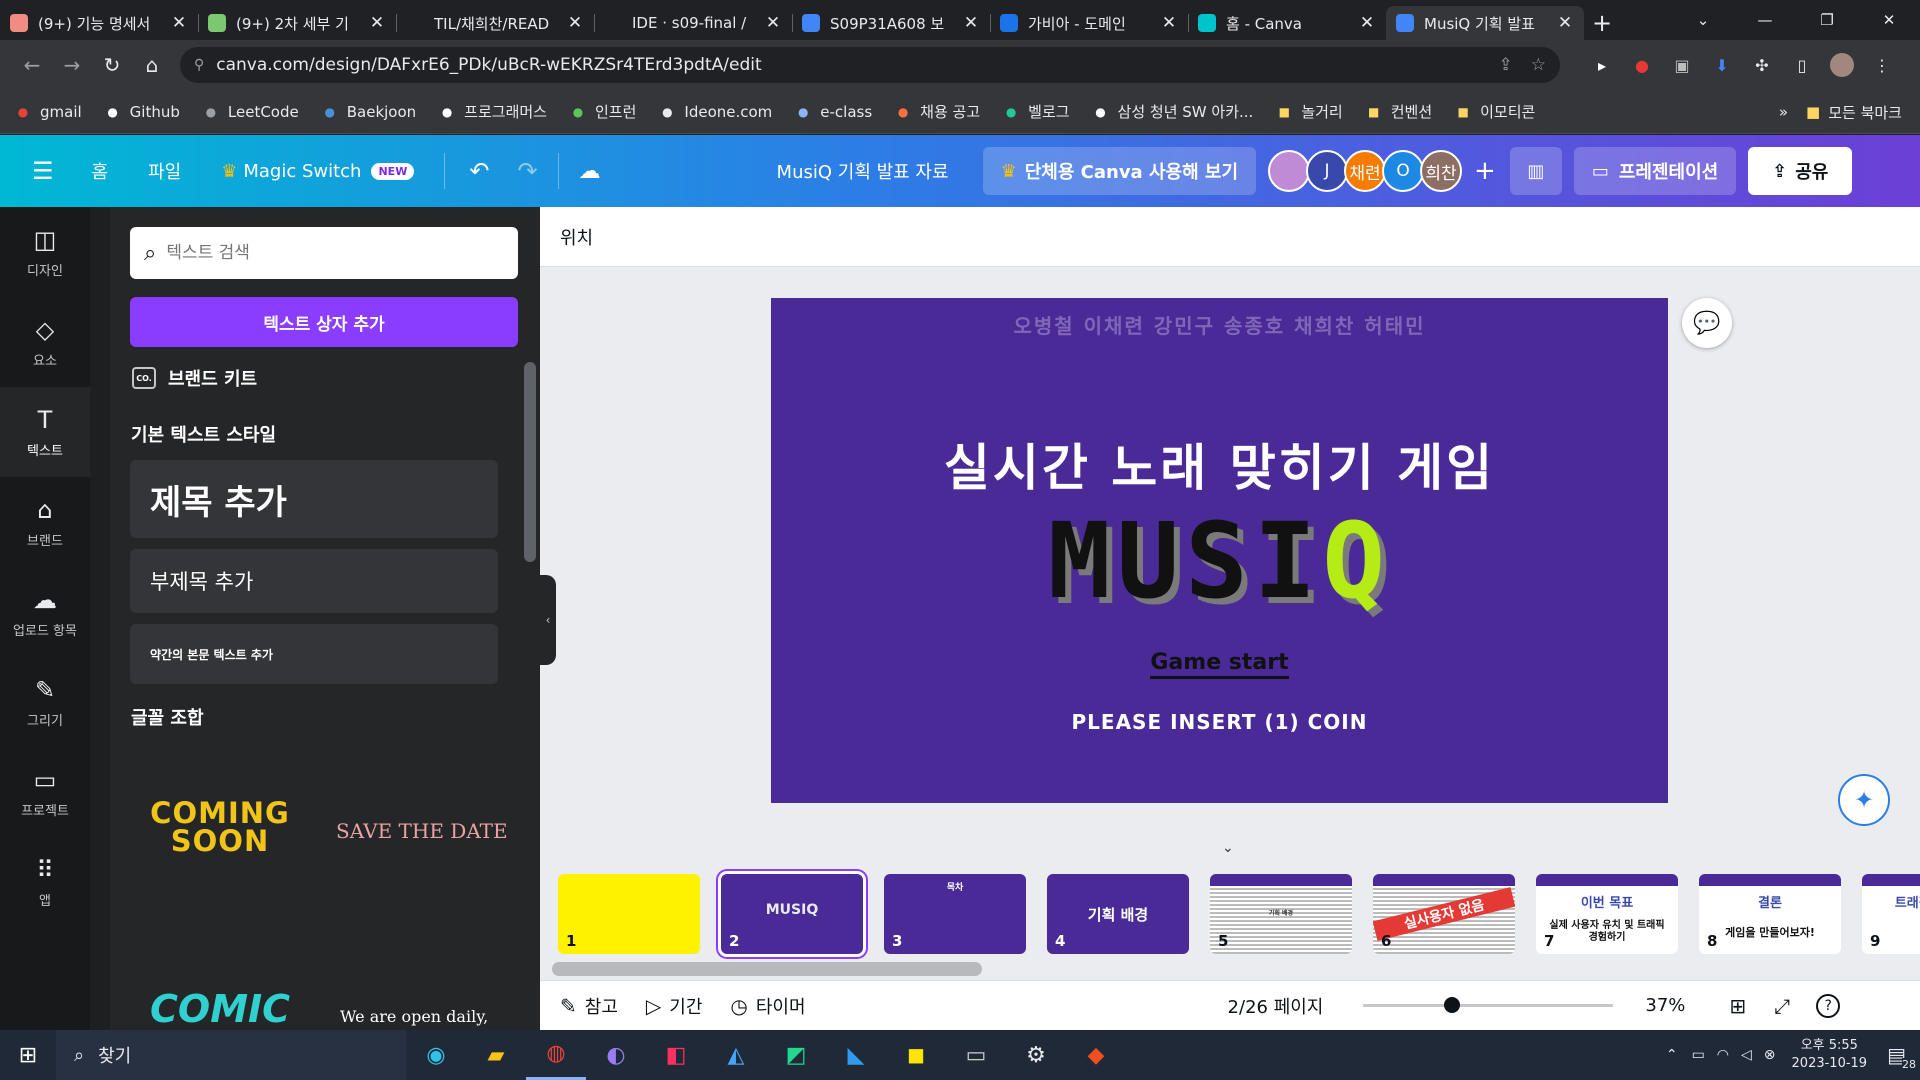 The image size is (1920, 1080). Describe the element at coordinates (1089, 23) in the screenshot. I see `browser-tab: 가비아 - 도메인 ✕` at that location.